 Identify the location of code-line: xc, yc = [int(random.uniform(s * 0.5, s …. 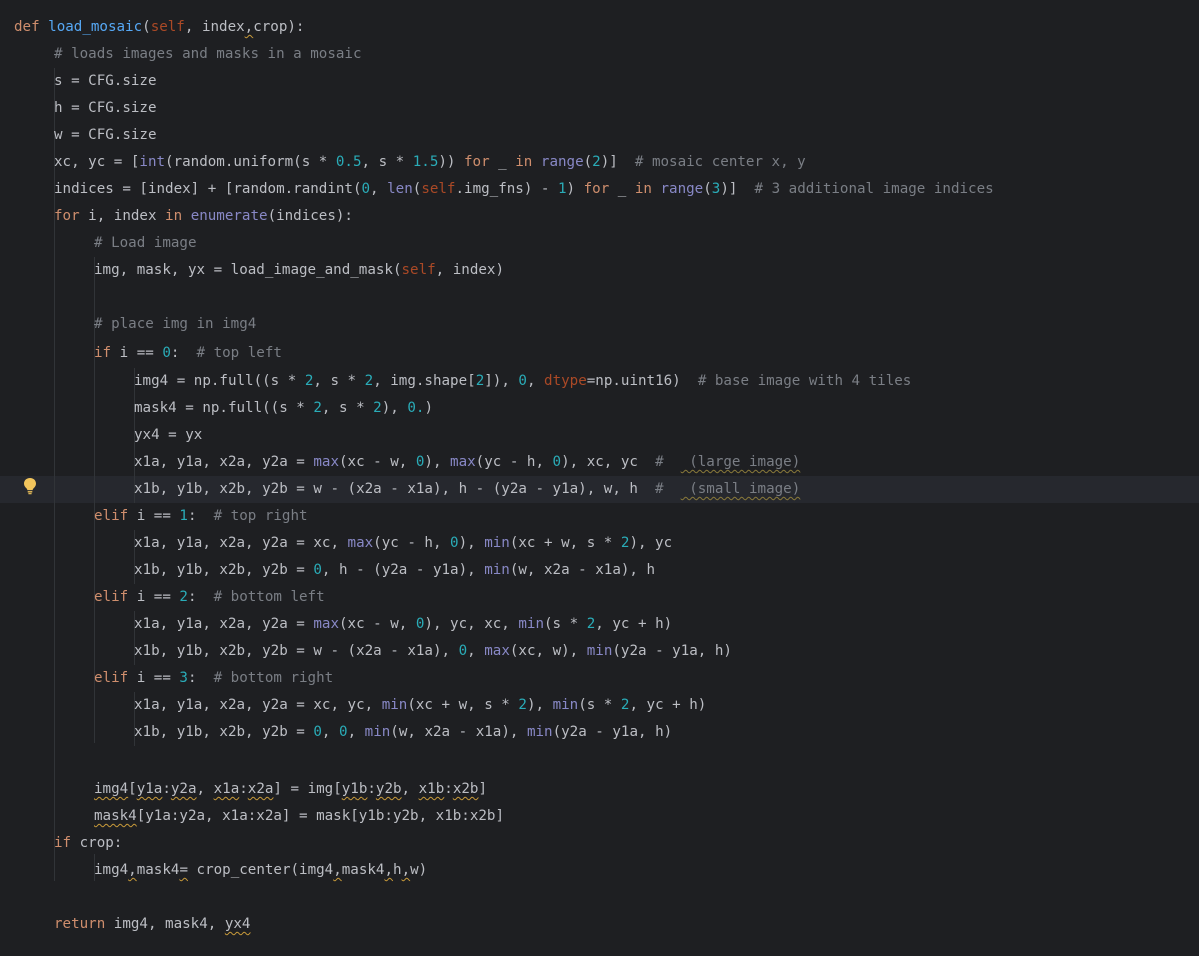
(430, 162).